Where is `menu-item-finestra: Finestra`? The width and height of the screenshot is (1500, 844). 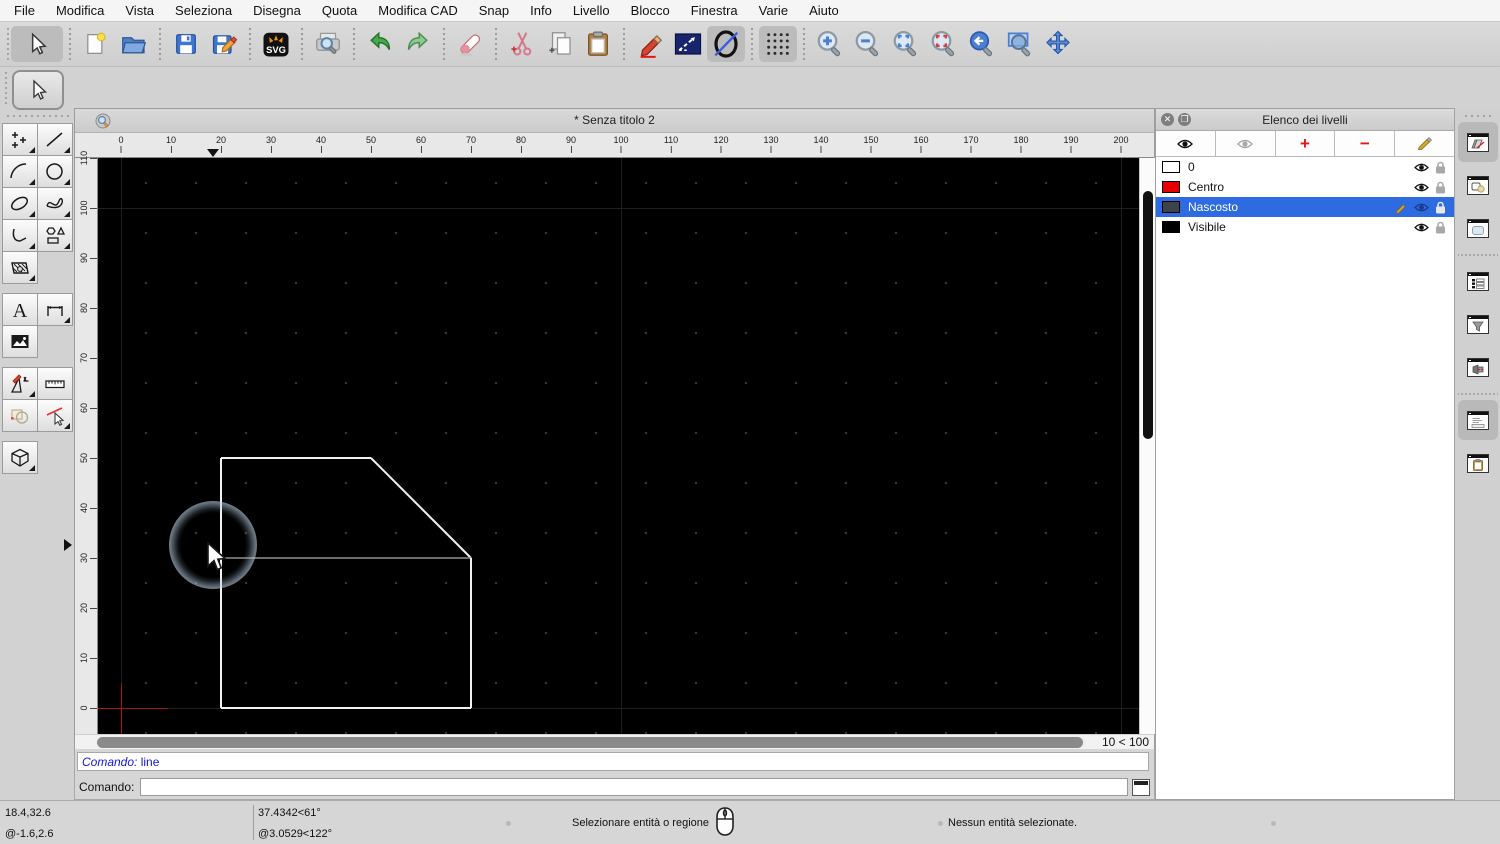 menu-item-finestra: Finestra is located at coordinates (714, 10).